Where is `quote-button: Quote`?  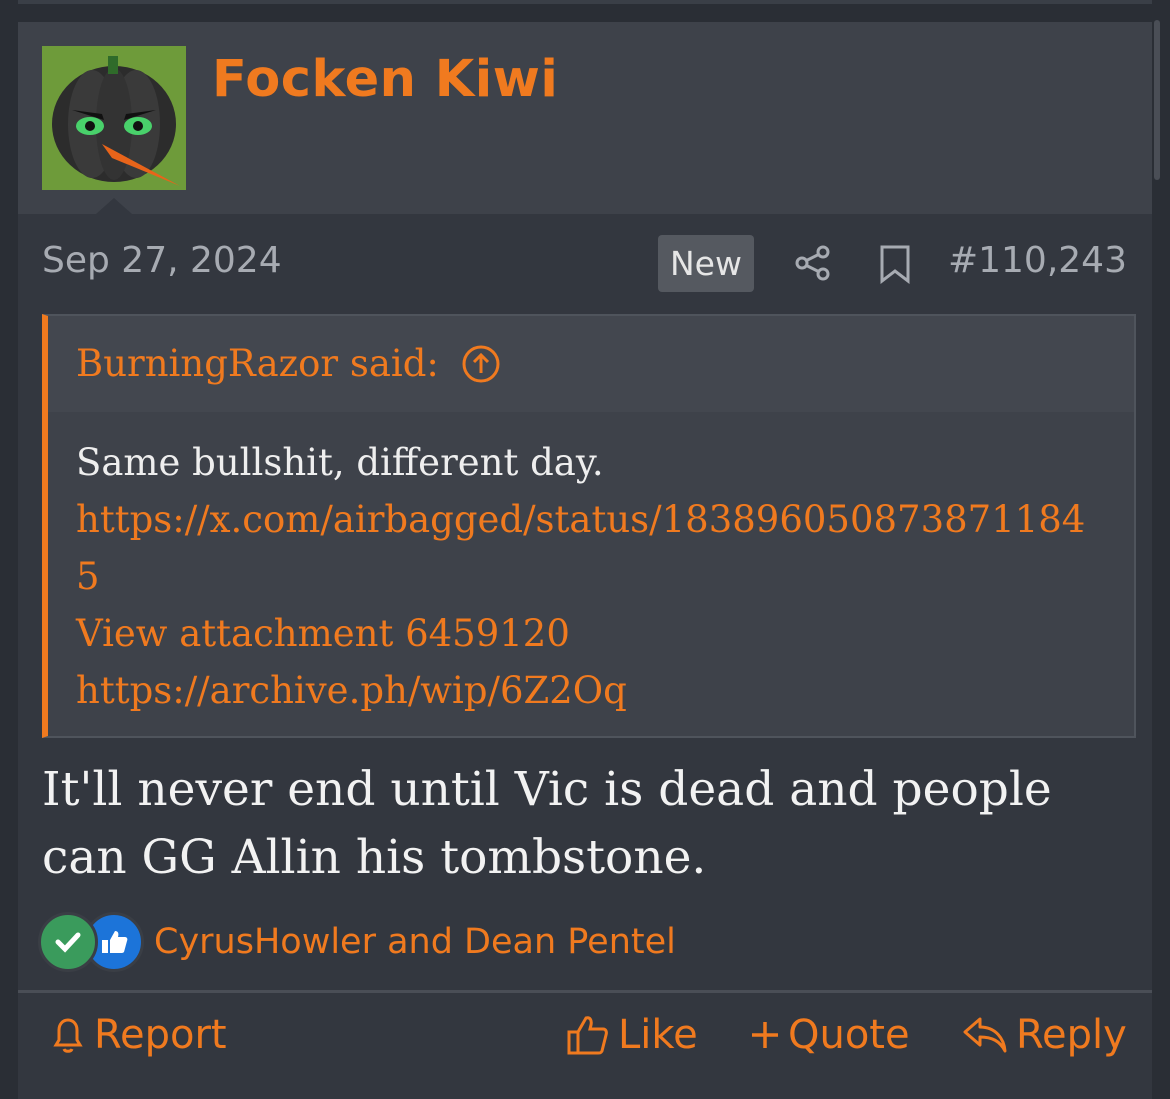
quote-button: Quote is located at coordinates (830, 1035).